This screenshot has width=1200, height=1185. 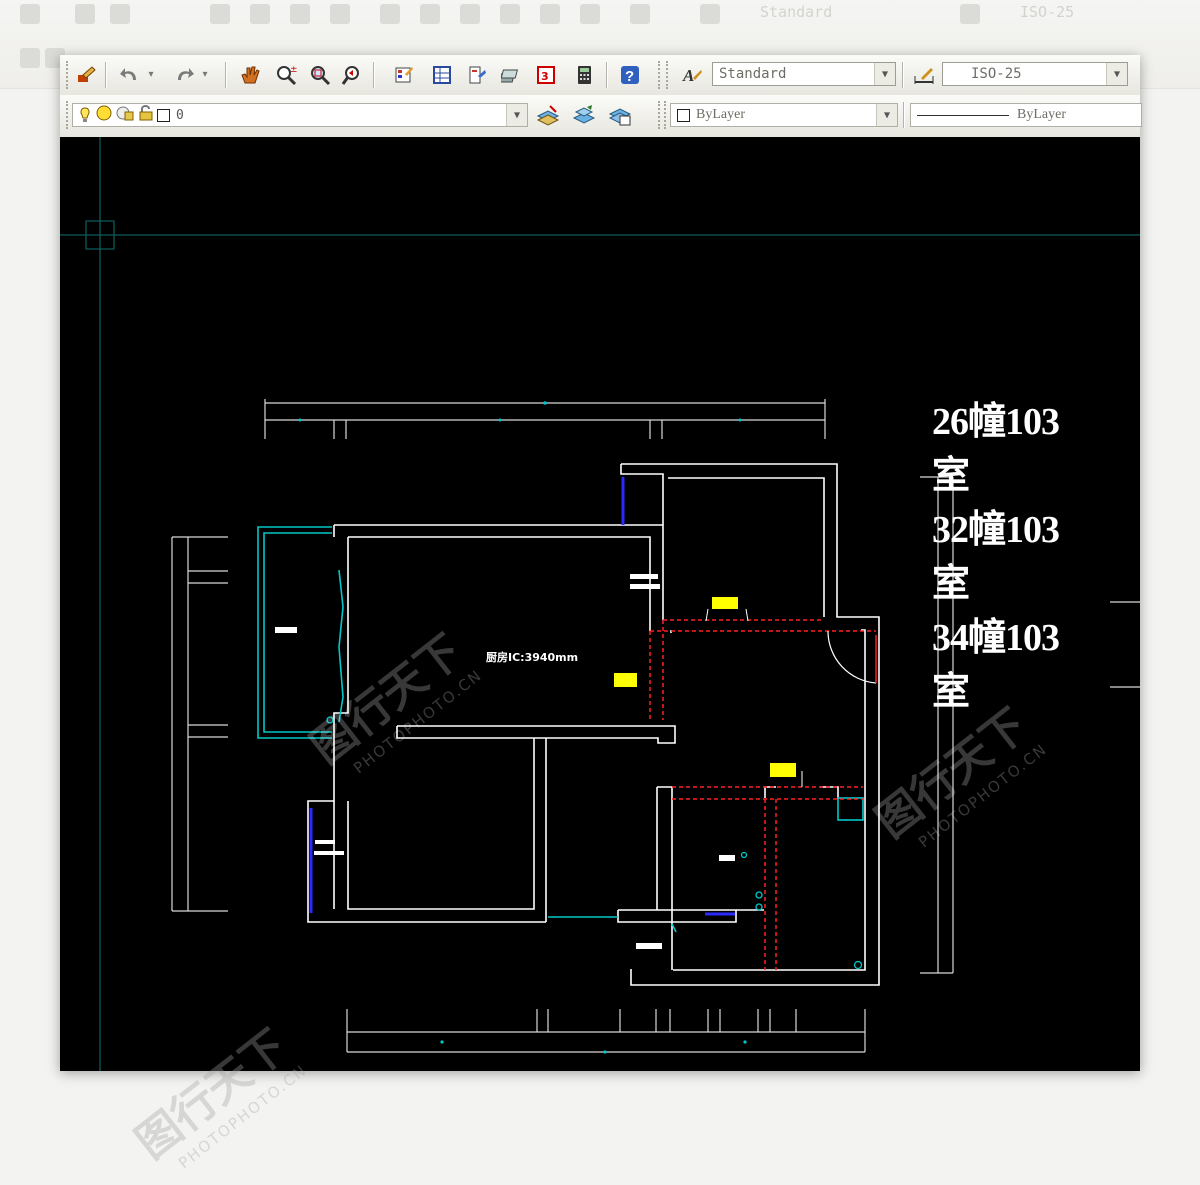 I want to click on text-style-icon: A, so click(x=692, y=75).